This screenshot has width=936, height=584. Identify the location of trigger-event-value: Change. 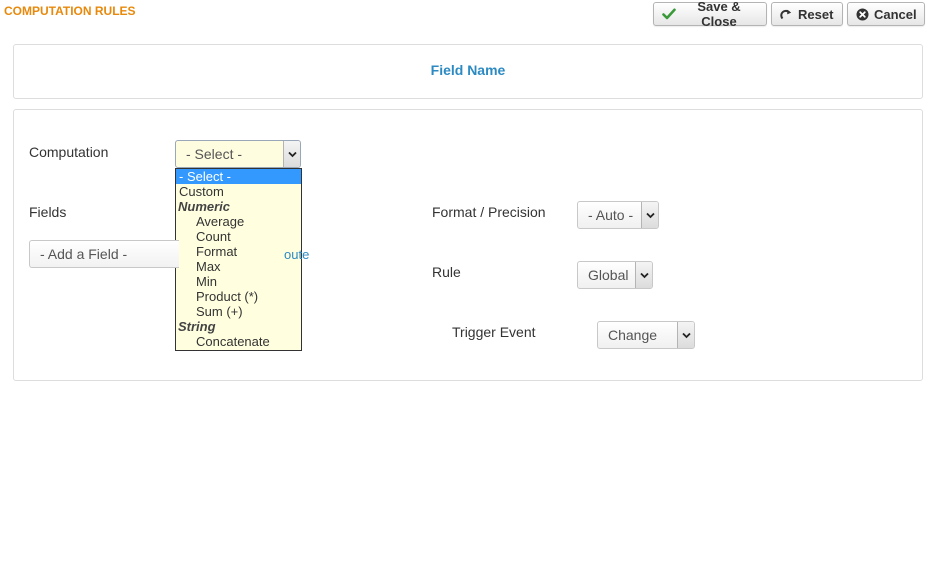
(633, 335).